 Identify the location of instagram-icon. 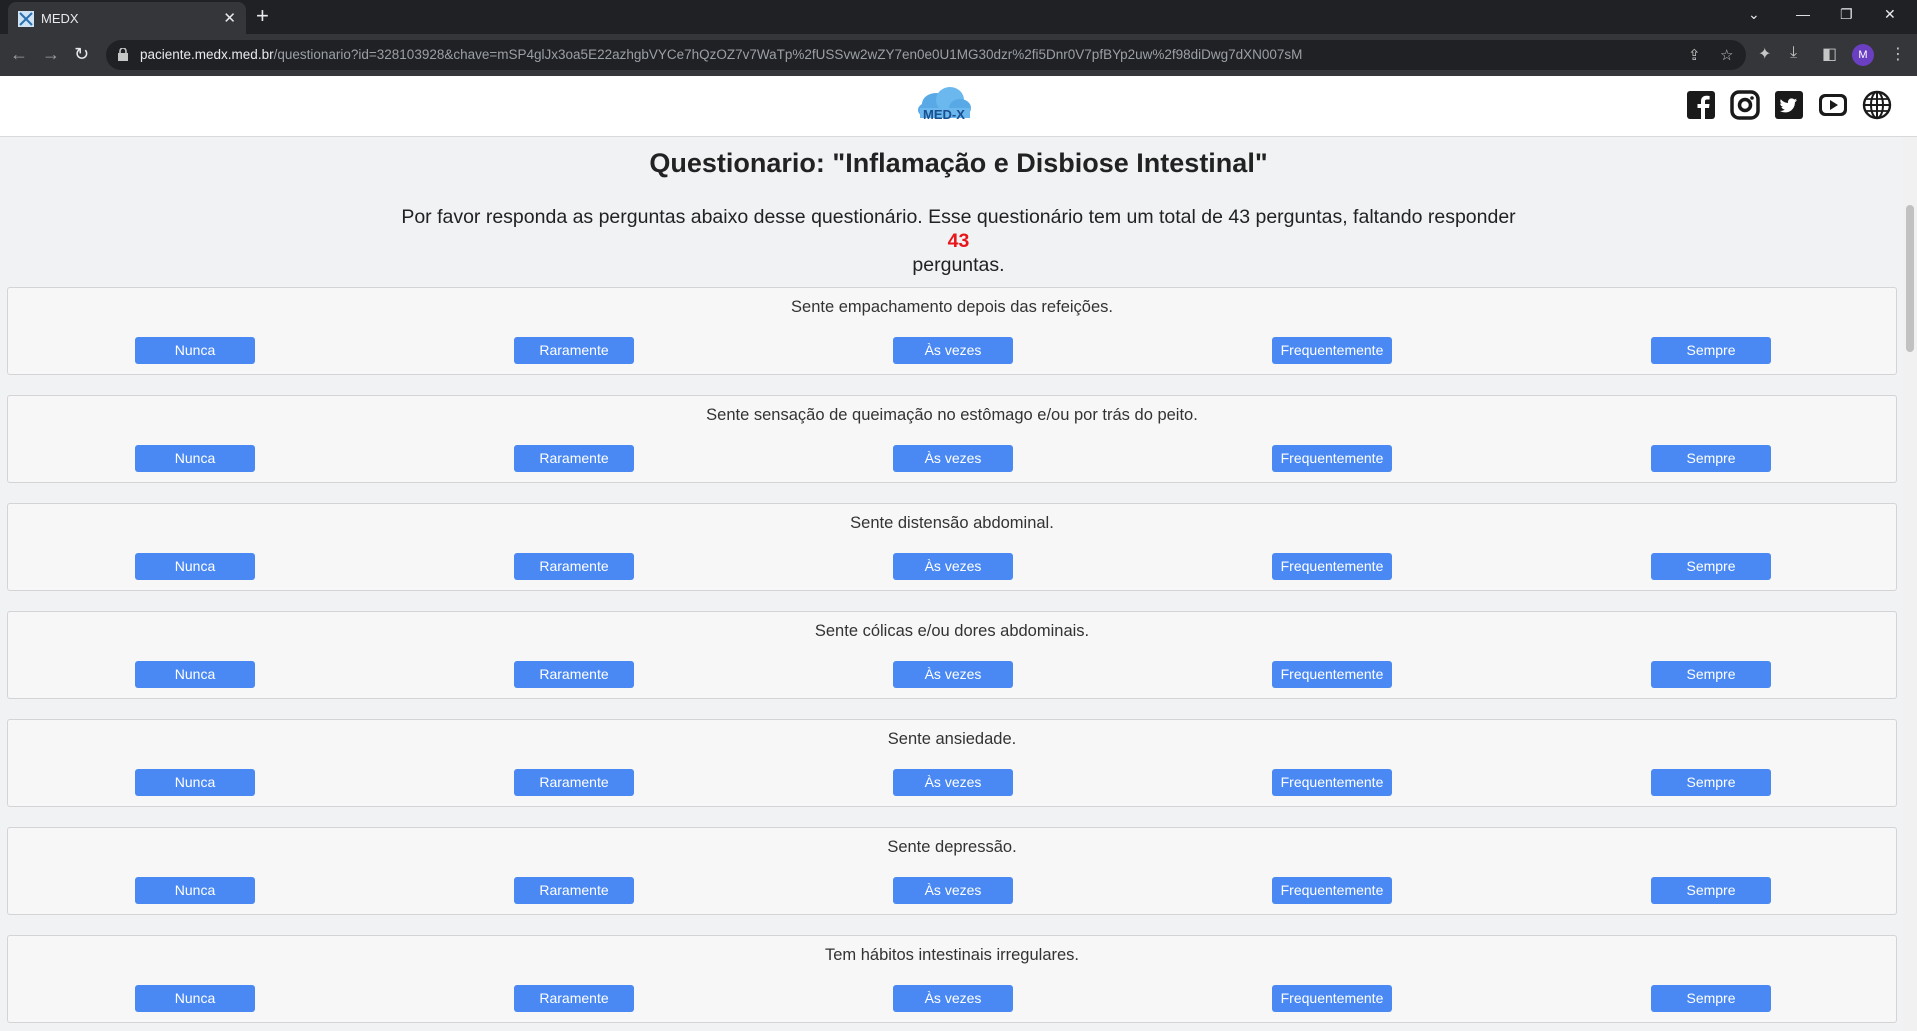
(1745, 105).